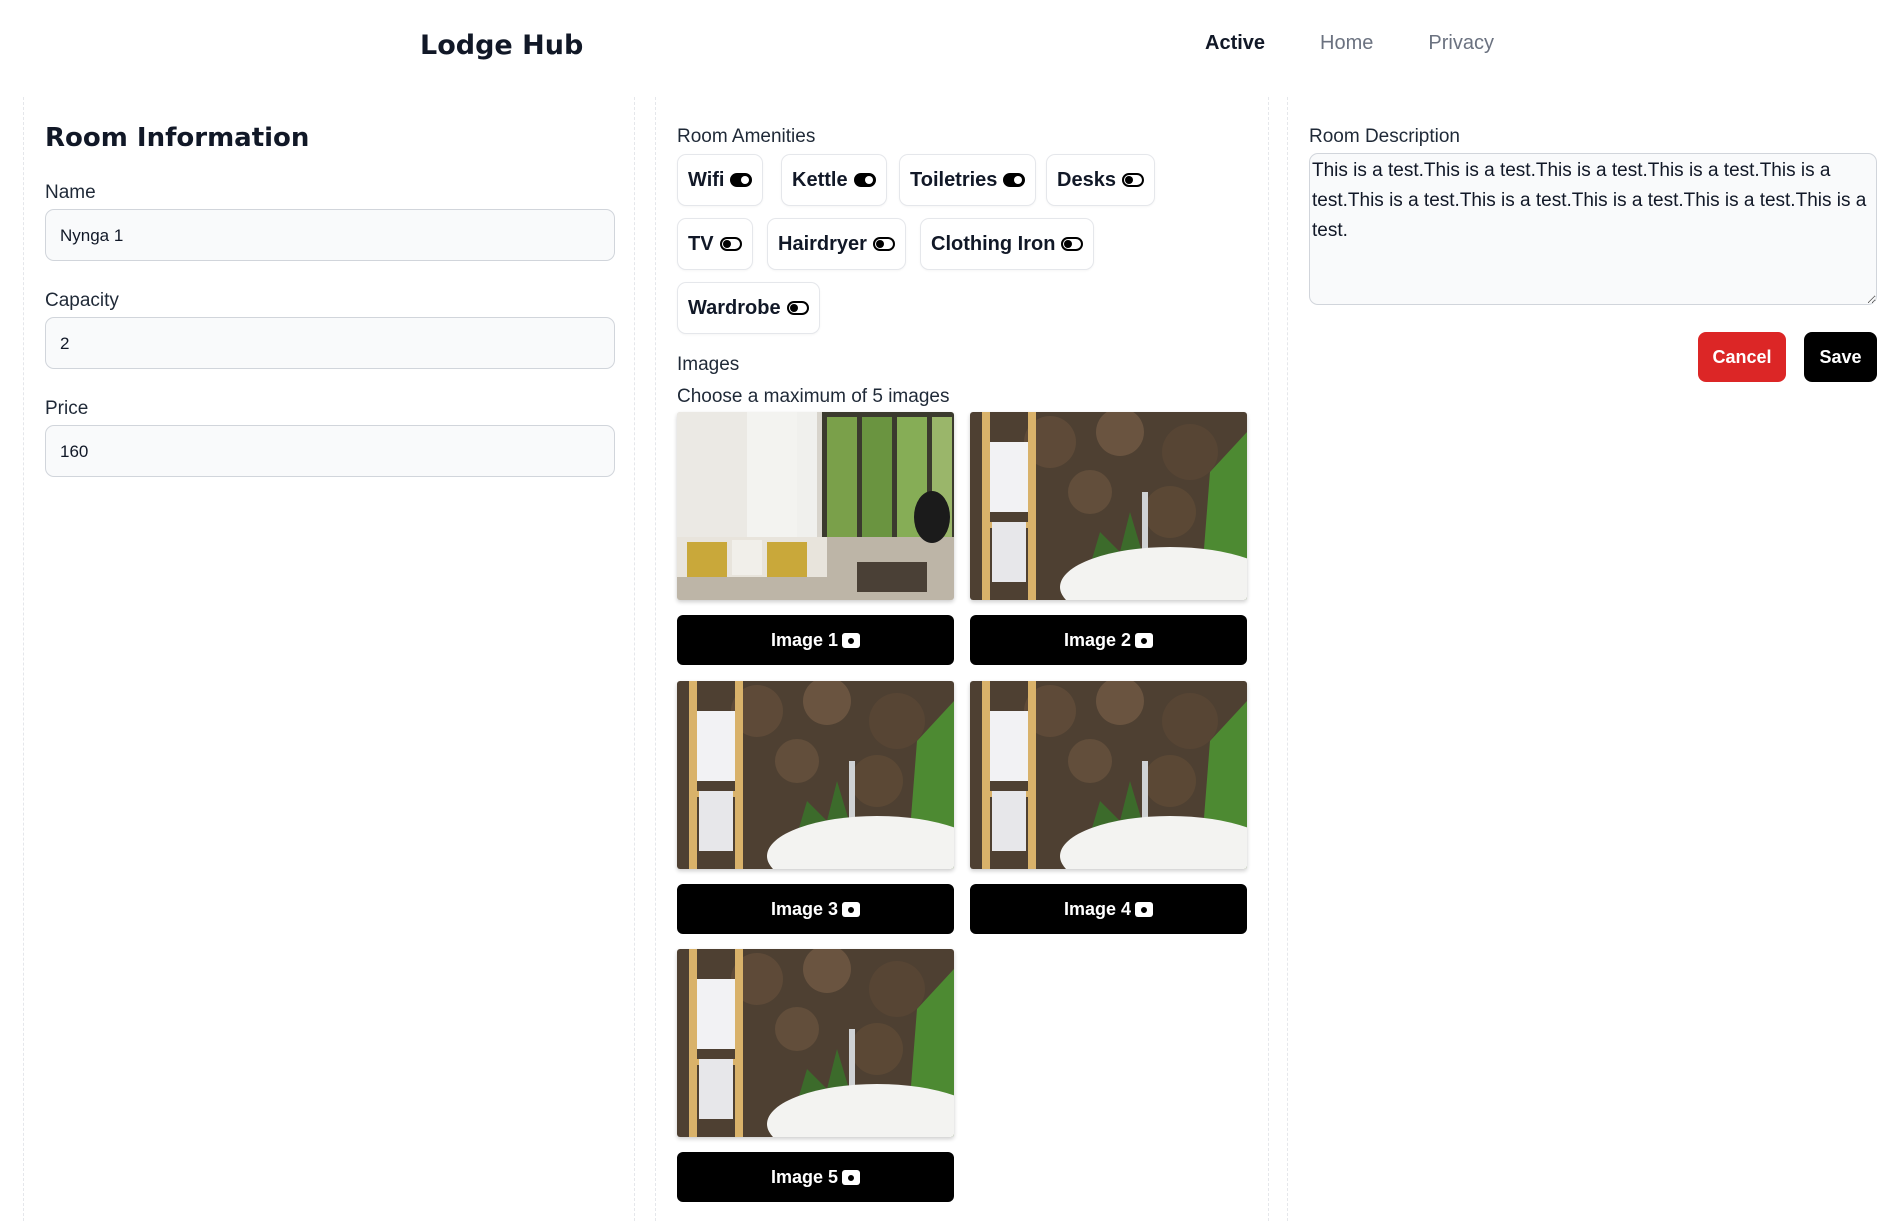 The width and height of the screenshot is (1889, 1221). Describe the element at coordinates (1840, 357) in the screenshot. I see `save-button: Save` at that location.